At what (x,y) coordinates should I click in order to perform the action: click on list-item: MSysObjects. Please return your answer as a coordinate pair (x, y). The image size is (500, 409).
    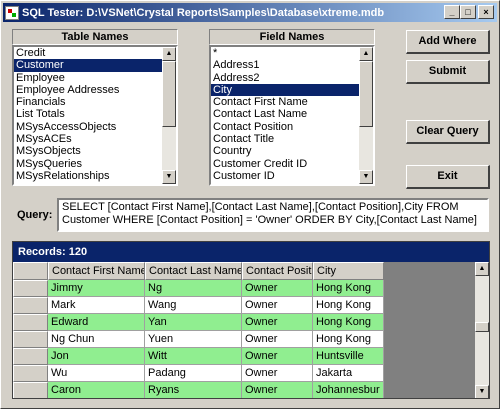
    Looking at the image, I should click on (88, 151).